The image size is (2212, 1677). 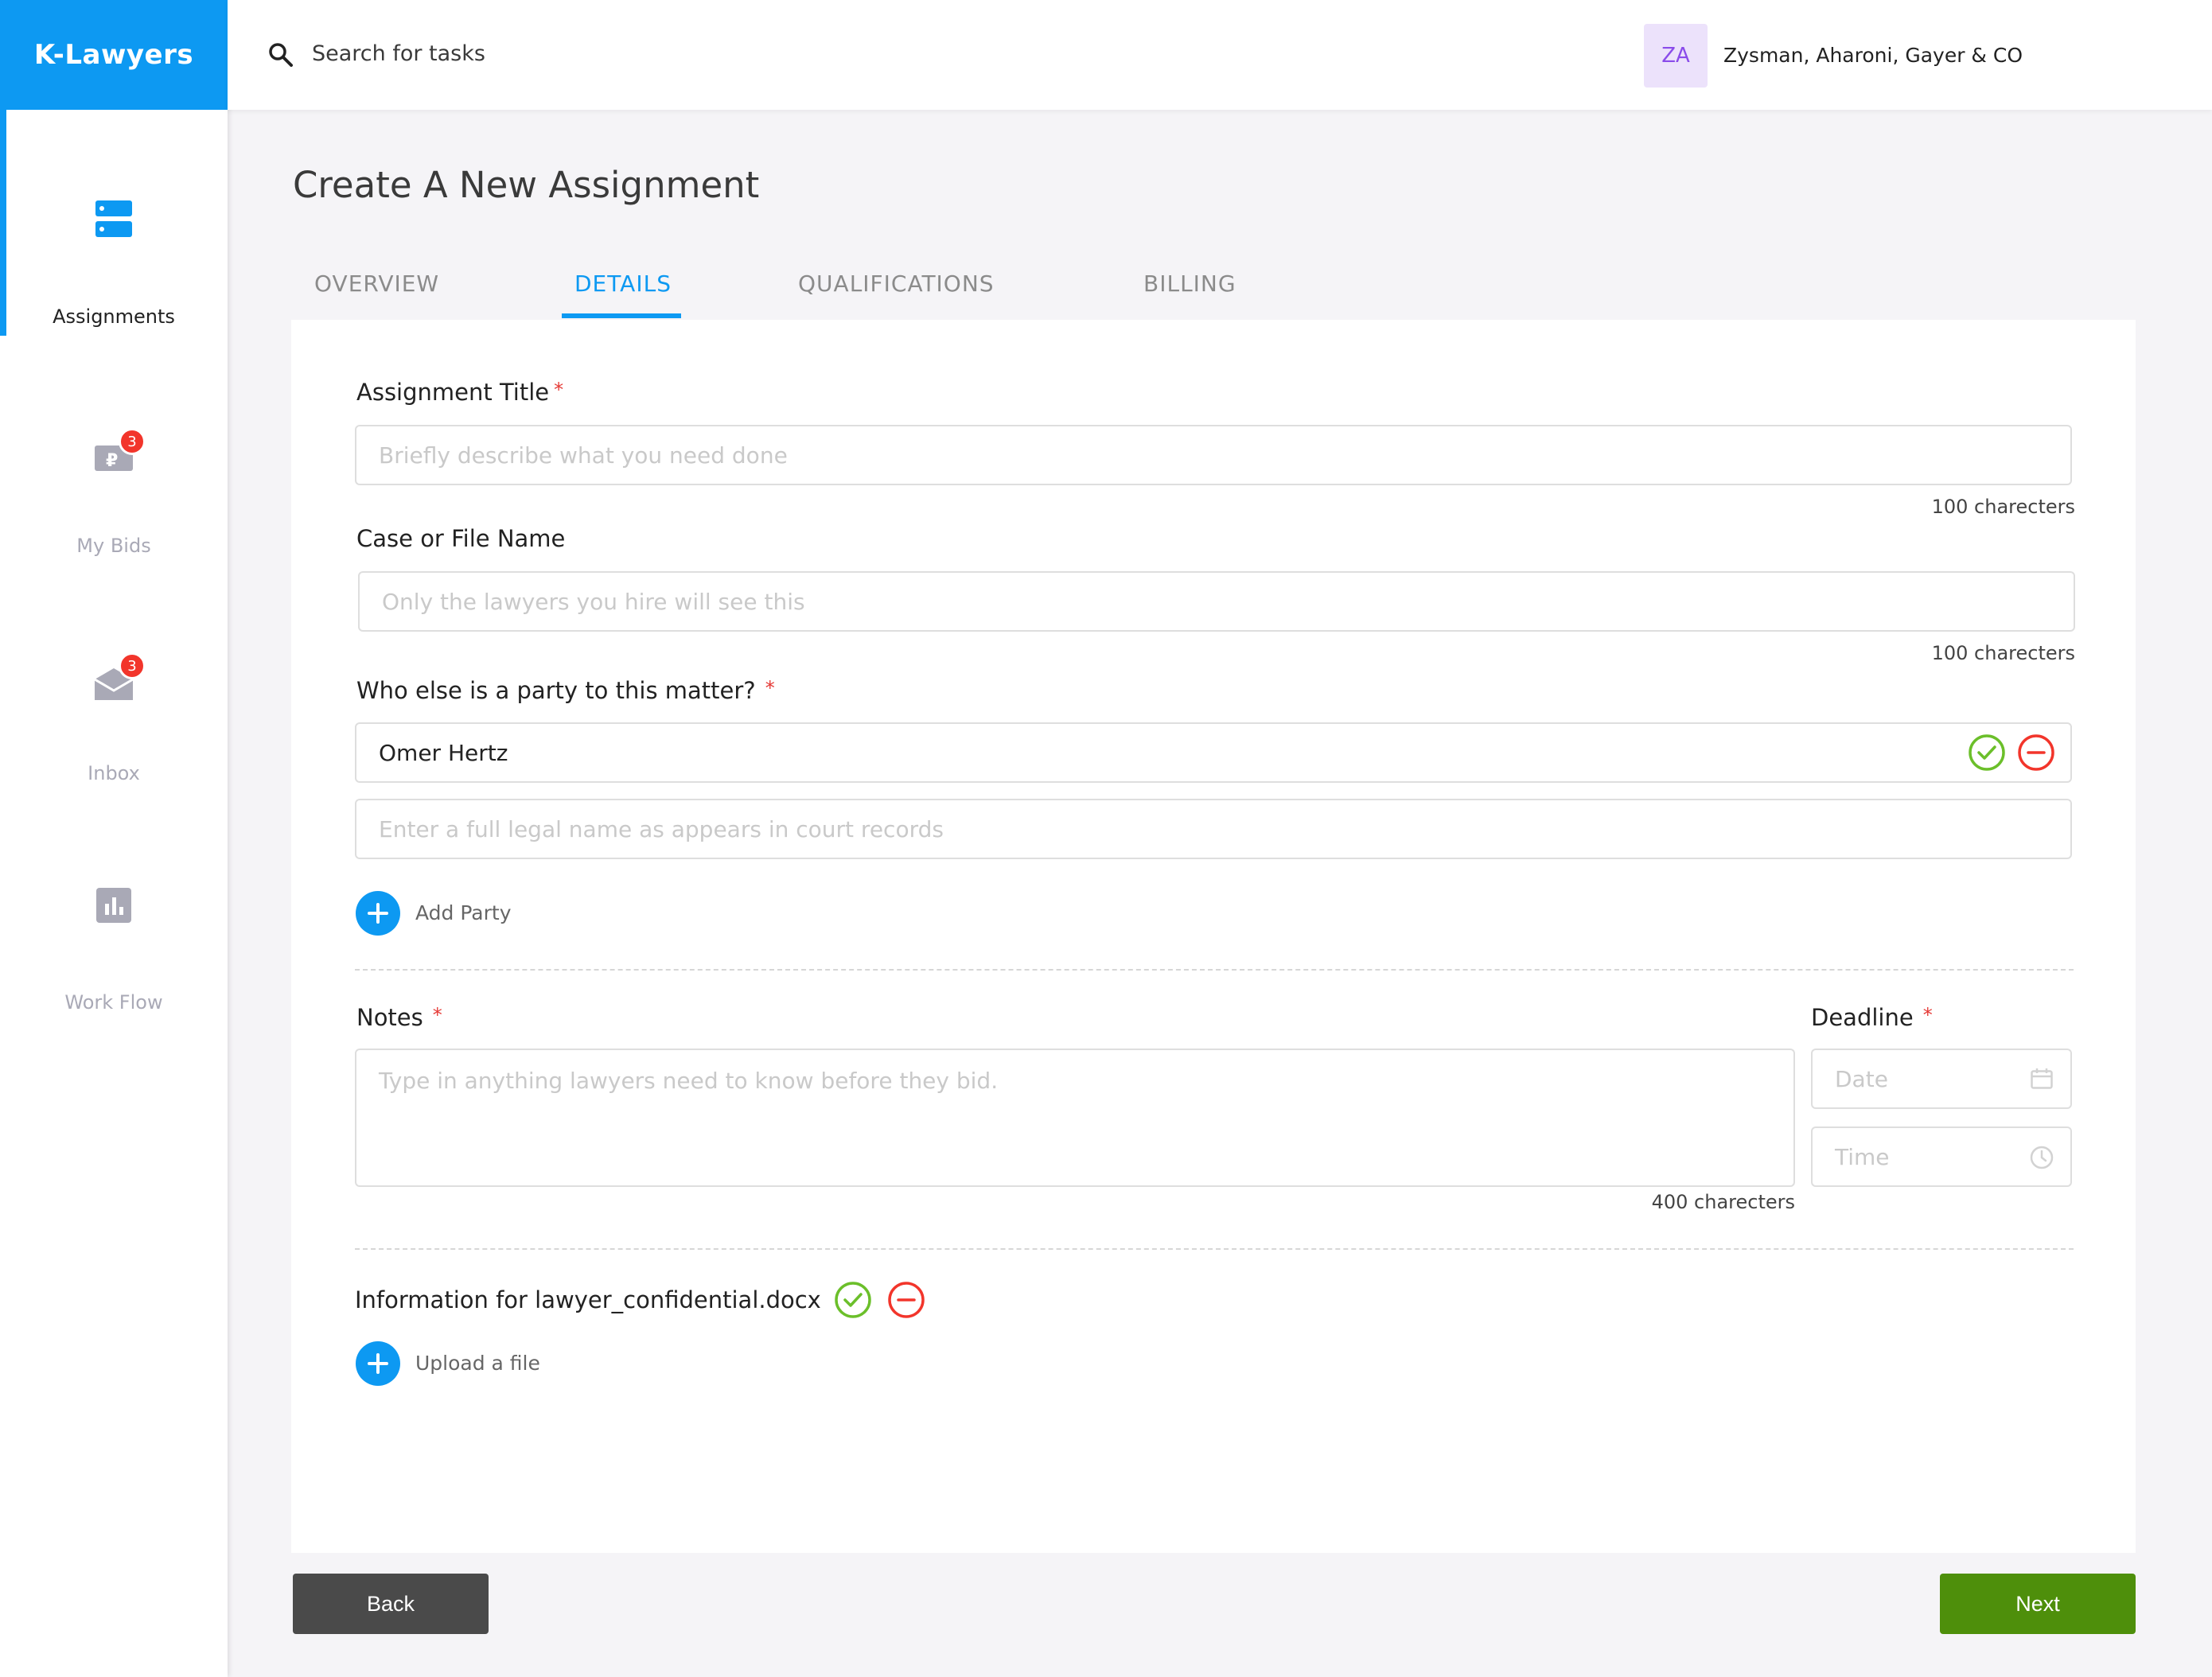 What do you see at coordinates (2041, 1157) in the screenshot?
I see `clock-icon` at bounding box center [2041, 1157].